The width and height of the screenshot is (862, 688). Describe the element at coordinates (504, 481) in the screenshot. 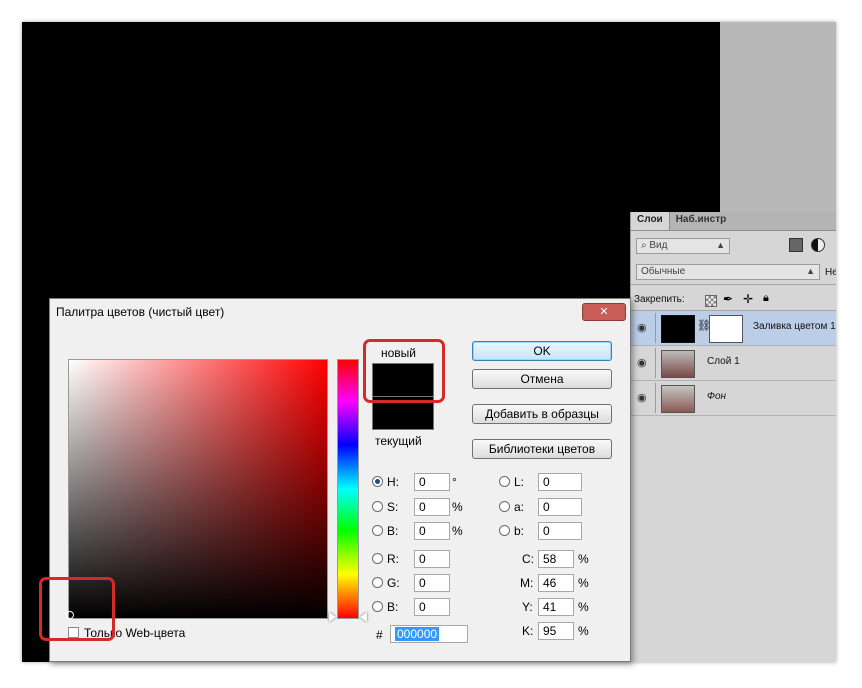

I see `radio-lightness` at that location.